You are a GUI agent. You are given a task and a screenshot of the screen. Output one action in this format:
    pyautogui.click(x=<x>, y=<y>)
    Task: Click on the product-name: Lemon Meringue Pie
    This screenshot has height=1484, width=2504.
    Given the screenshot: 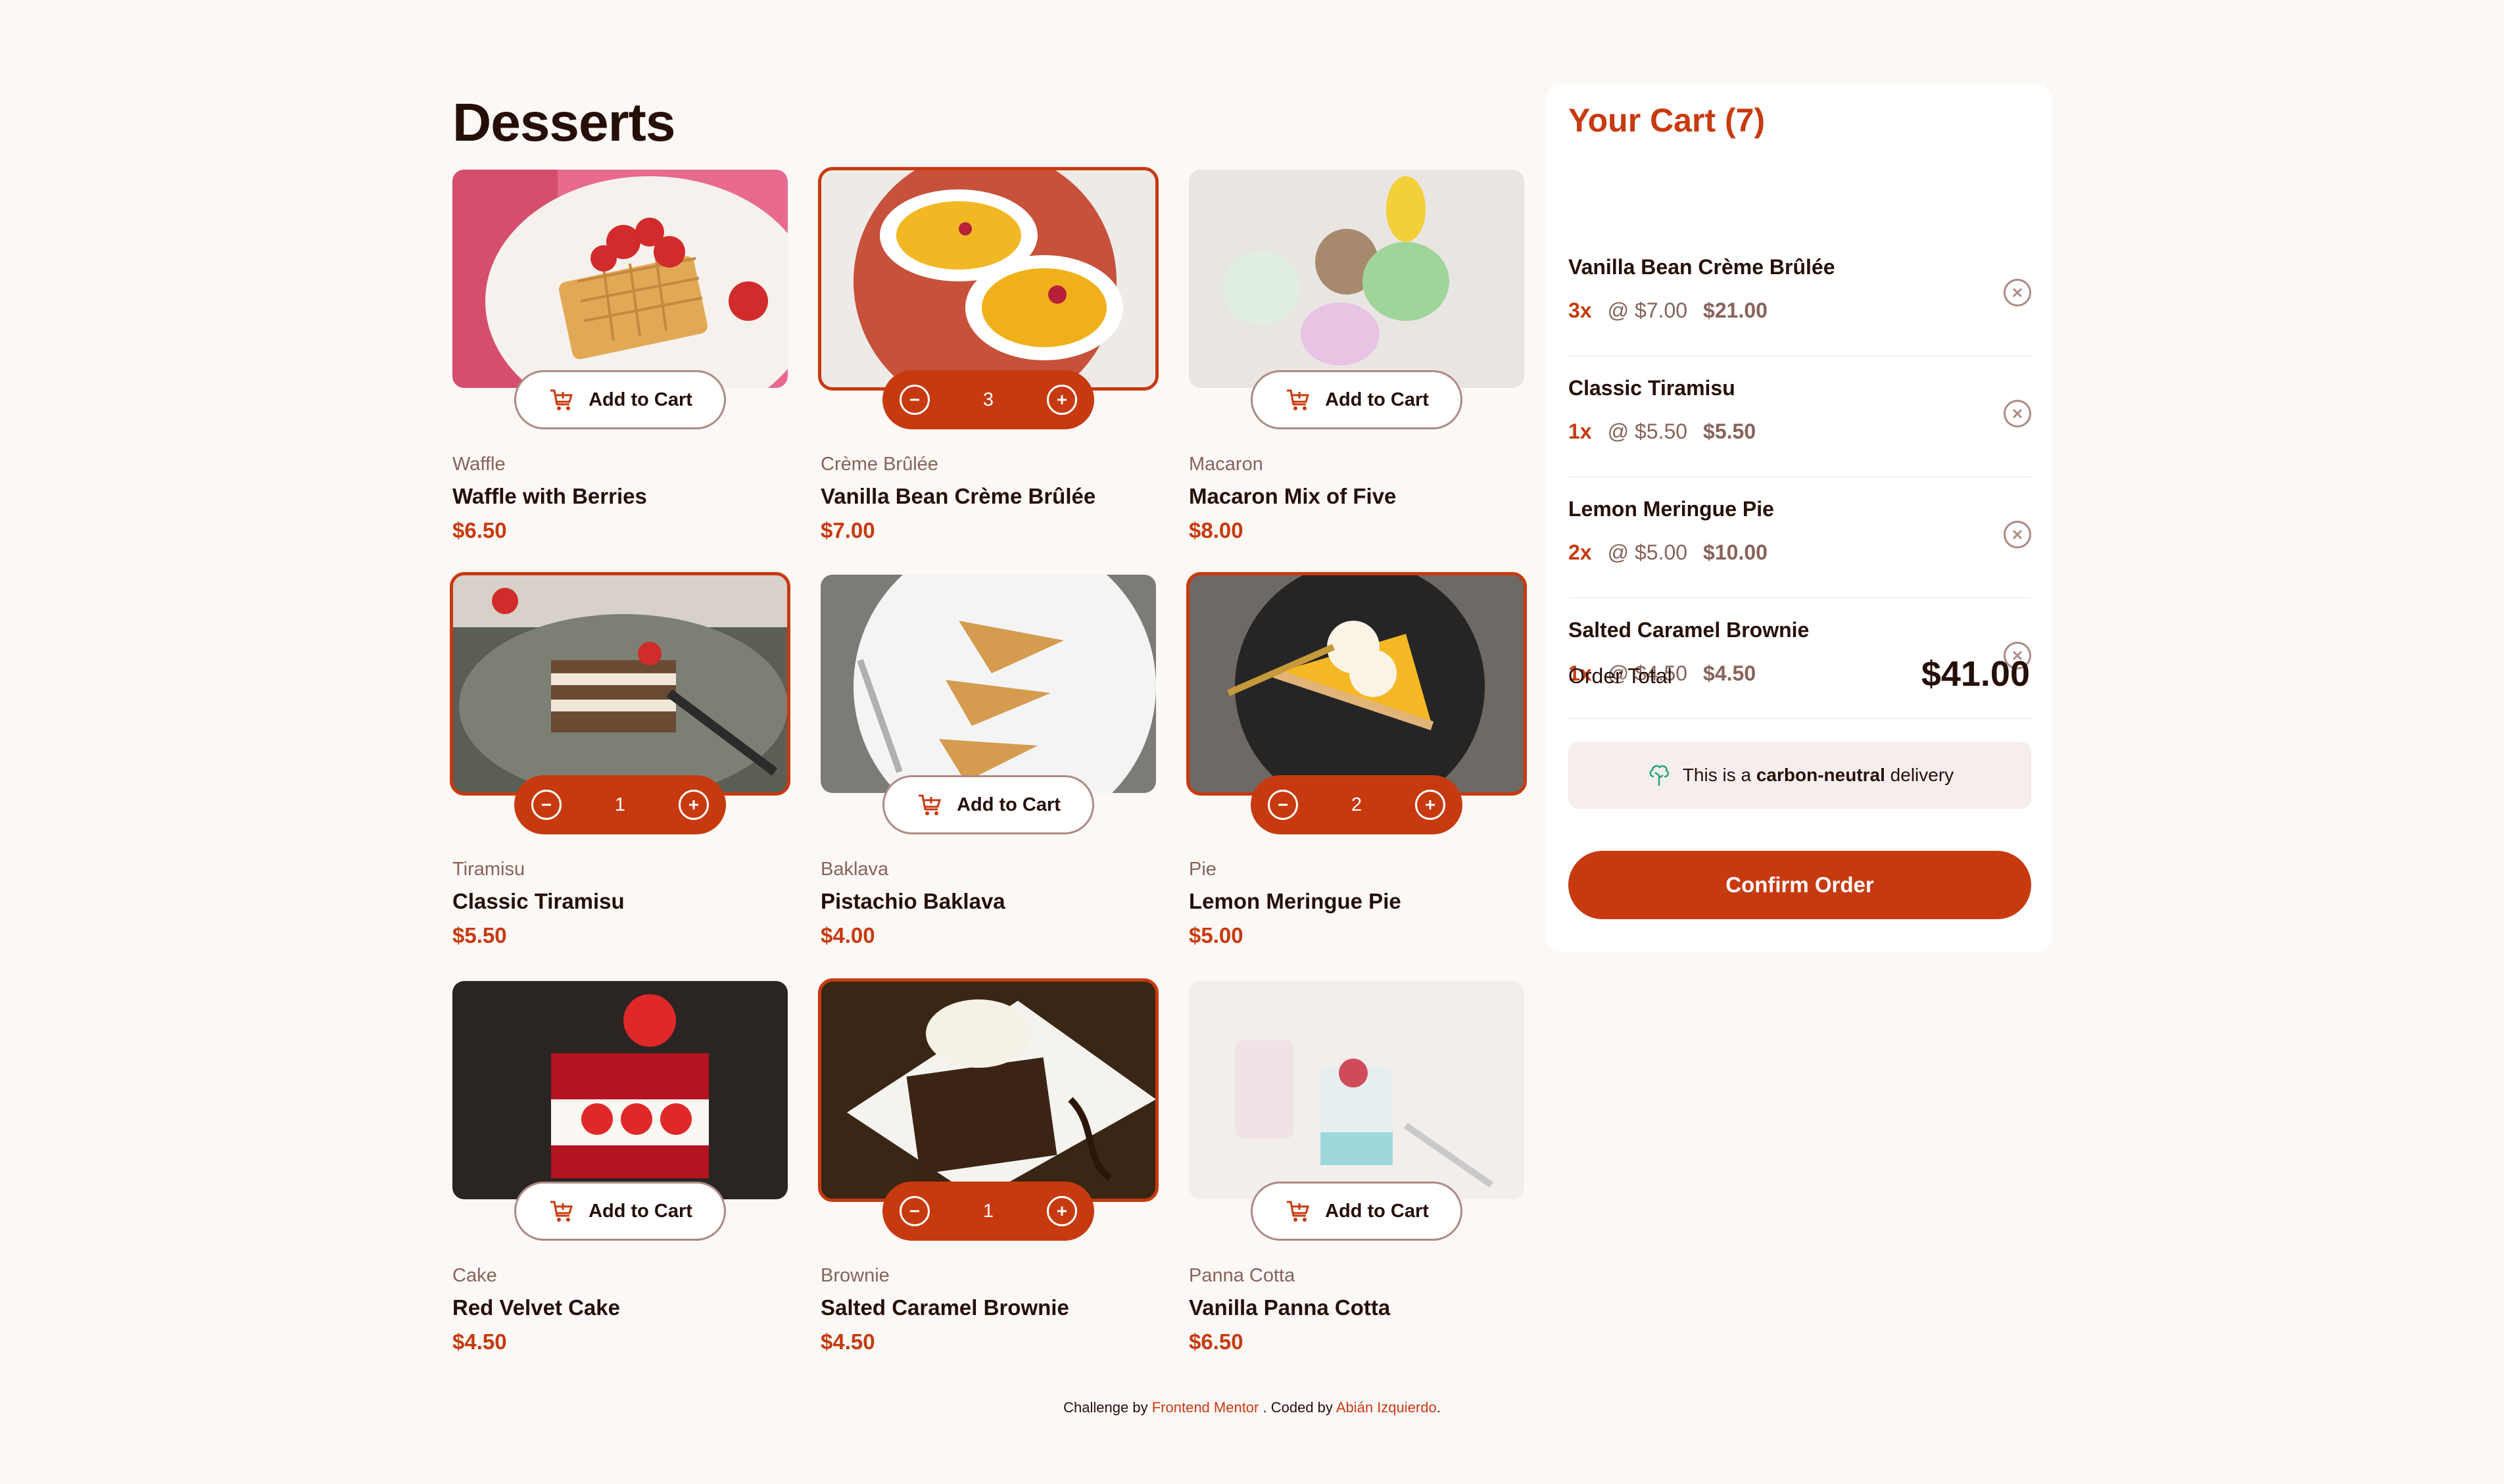 What is the action you would take?
    pyautogui.click(x=1295, y=901)
    